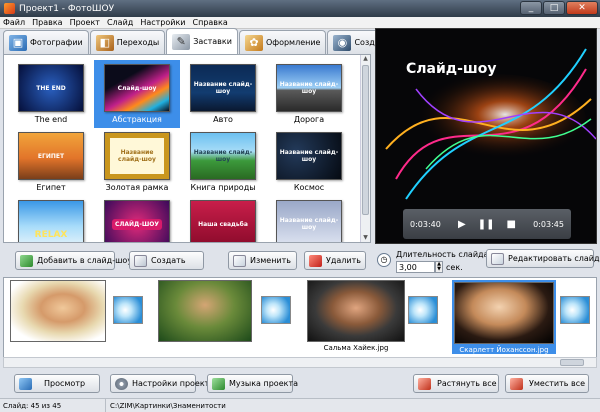  Describe the element at coordinates (504, 317) in the screenshot. I see `timeline-slide-selected: Скарлетт Йоханссон.jpg` at that location.